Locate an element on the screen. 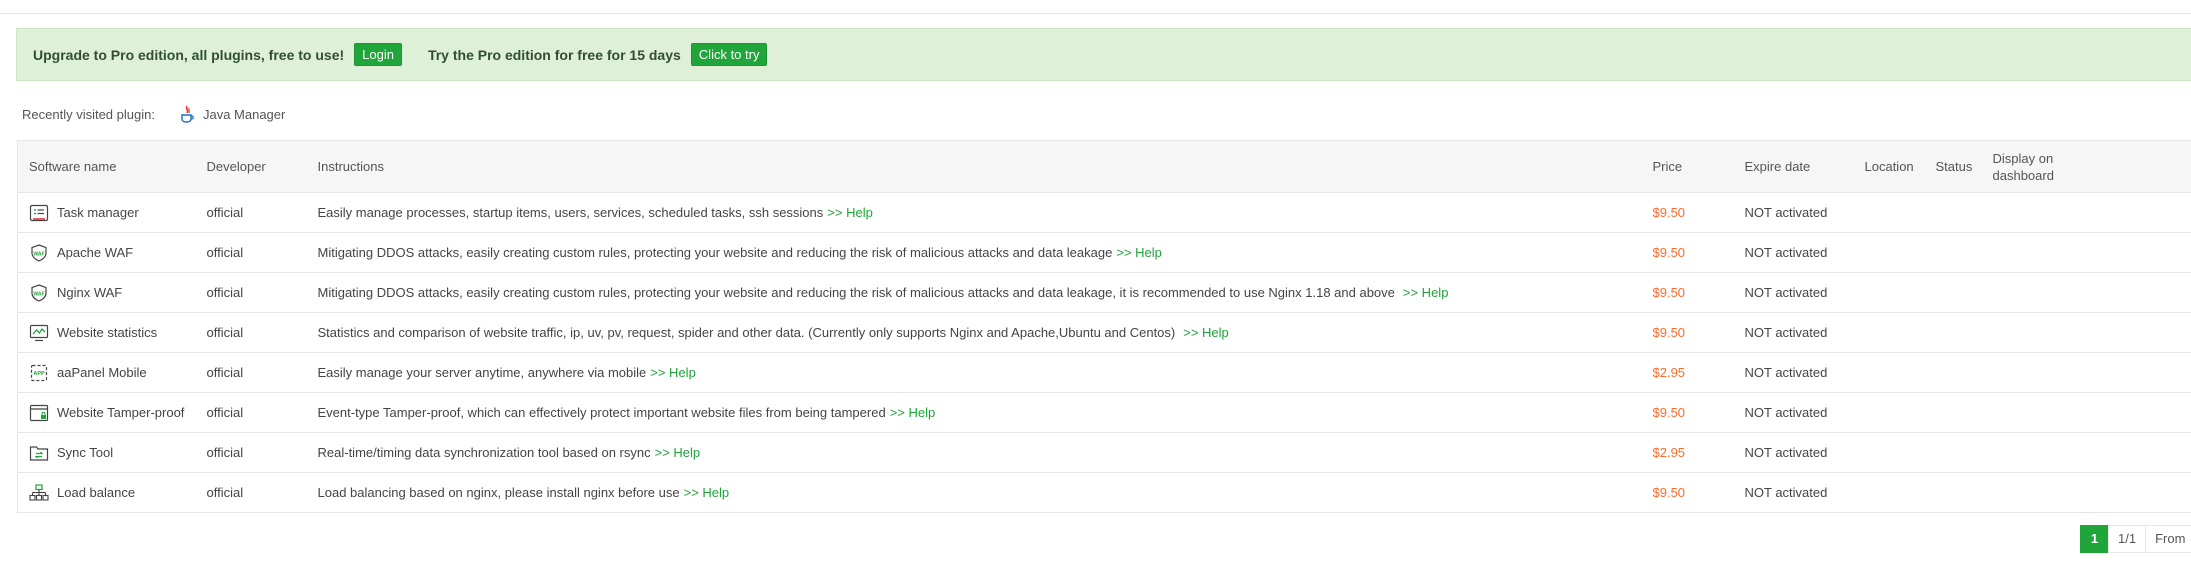 Image resolution: width=2191 pixels, height=562 pixels. login-button: Login is located at coordinates (378, 54).